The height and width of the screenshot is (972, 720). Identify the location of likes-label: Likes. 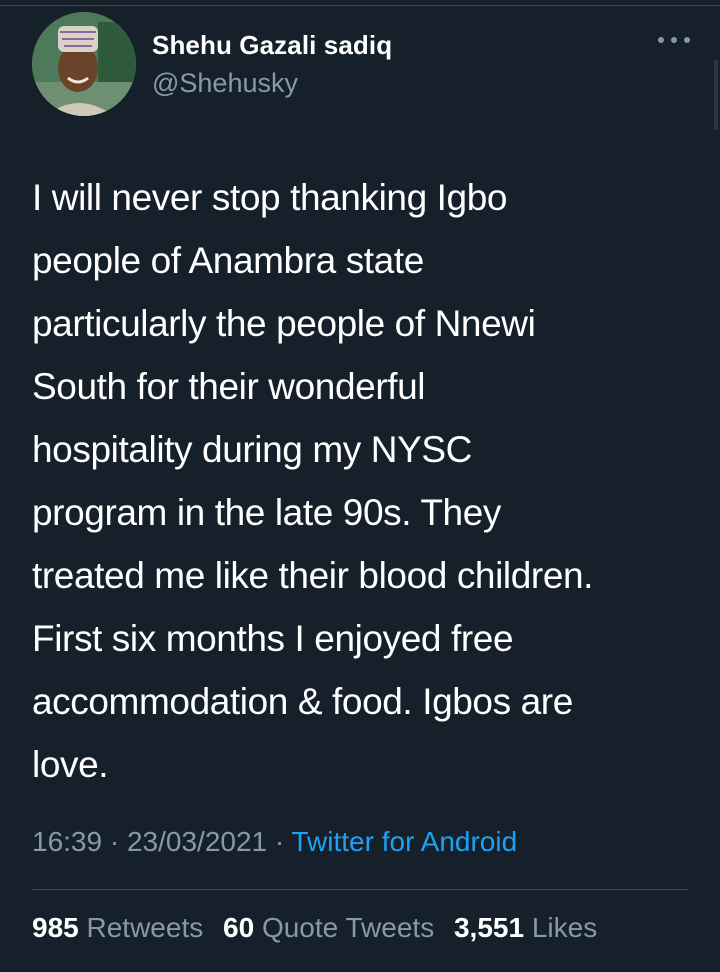
(564, 927).